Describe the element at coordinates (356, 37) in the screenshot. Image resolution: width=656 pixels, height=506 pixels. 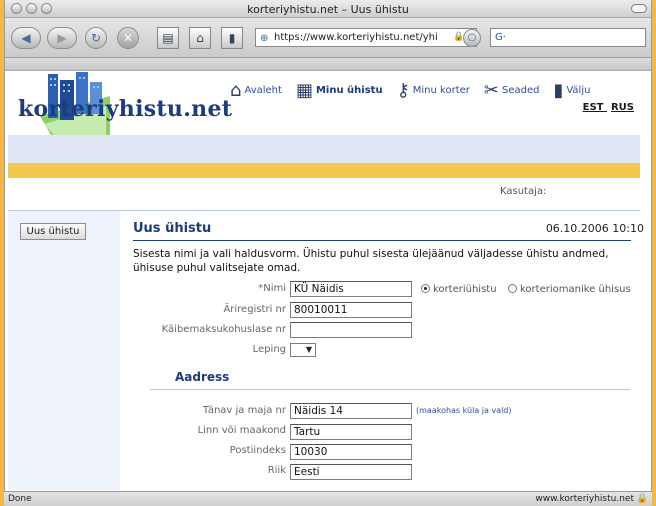
I see `address-text: https://www.korteriyhistu.net/yhi` at that location.